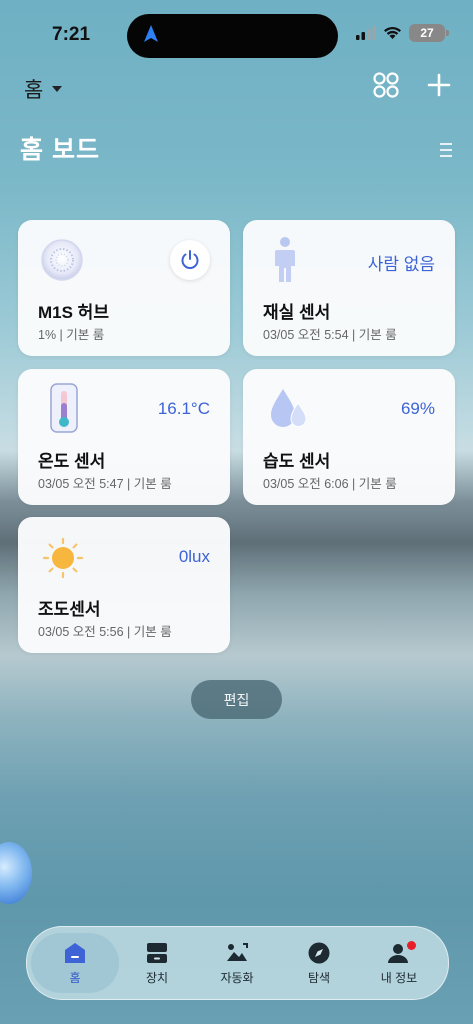 This screenshot has height=1024, width=473. I want to click on device-value: 16.1°C, so click(183, 408).